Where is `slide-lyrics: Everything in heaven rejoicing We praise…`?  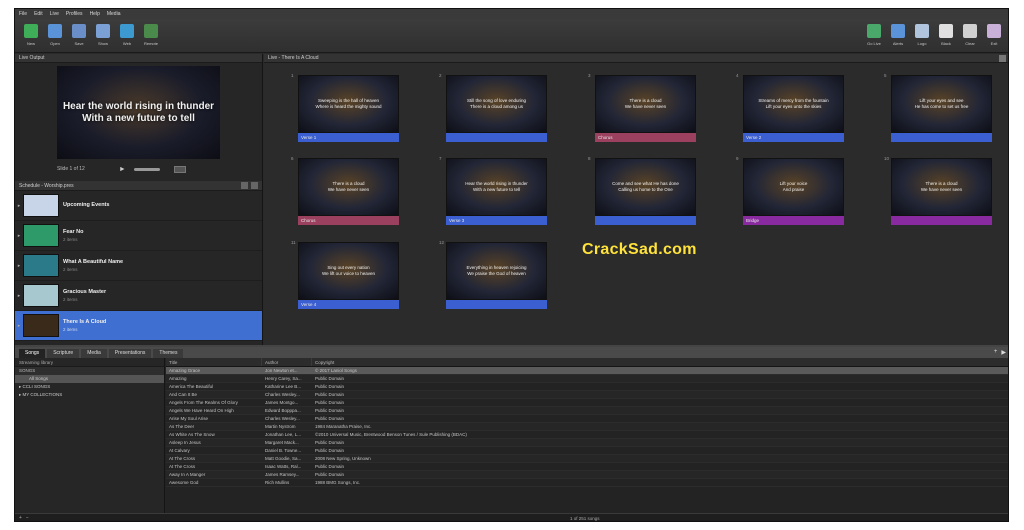 slide-lyrics: Everything in heaven rejoicing We praise… is located at coordinates (496, 270).